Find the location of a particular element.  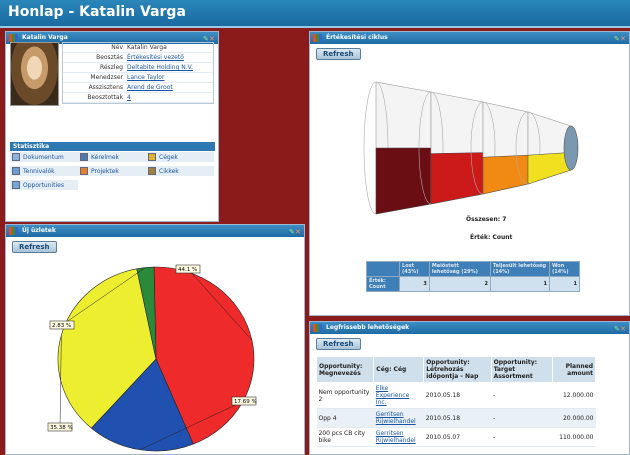

profile-field-value: 4 is located at coordinates (170, 97).